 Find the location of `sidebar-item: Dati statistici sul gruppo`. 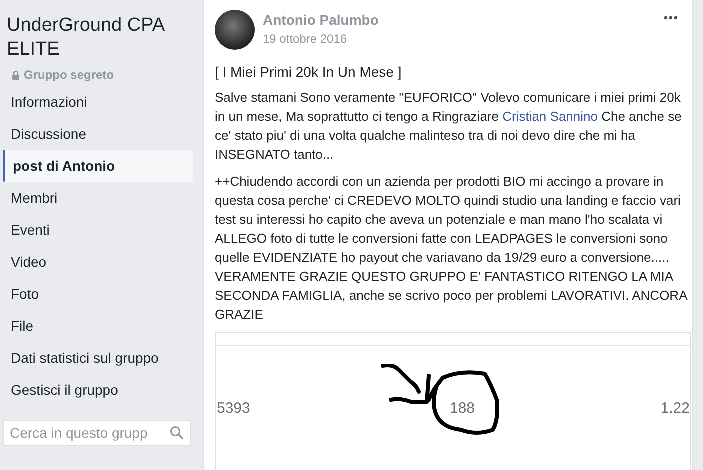

sidebar-item: Dati statistici sul gruppo is located at coordinates (98, 358).